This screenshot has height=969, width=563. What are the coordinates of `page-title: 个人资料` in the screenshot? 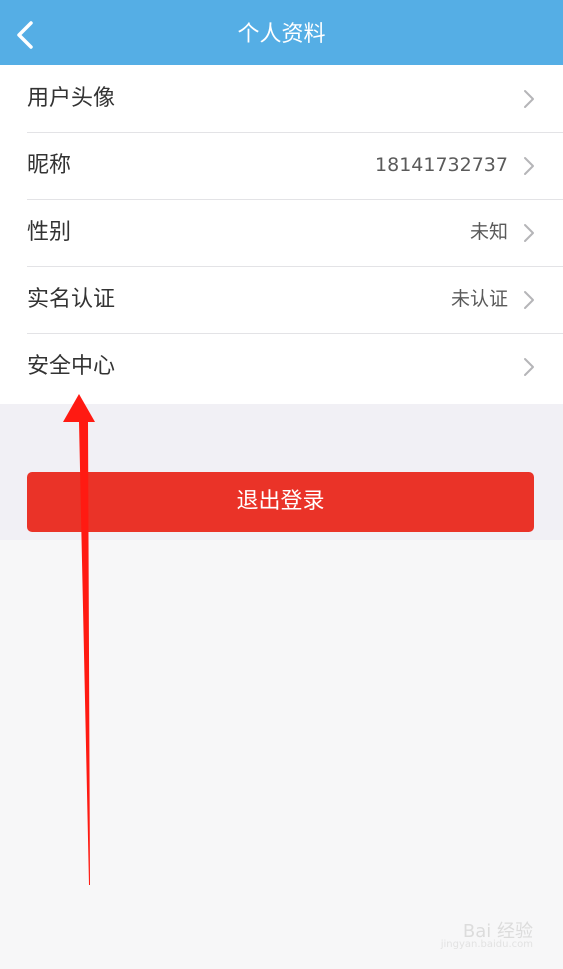 It's located at (281, 34).